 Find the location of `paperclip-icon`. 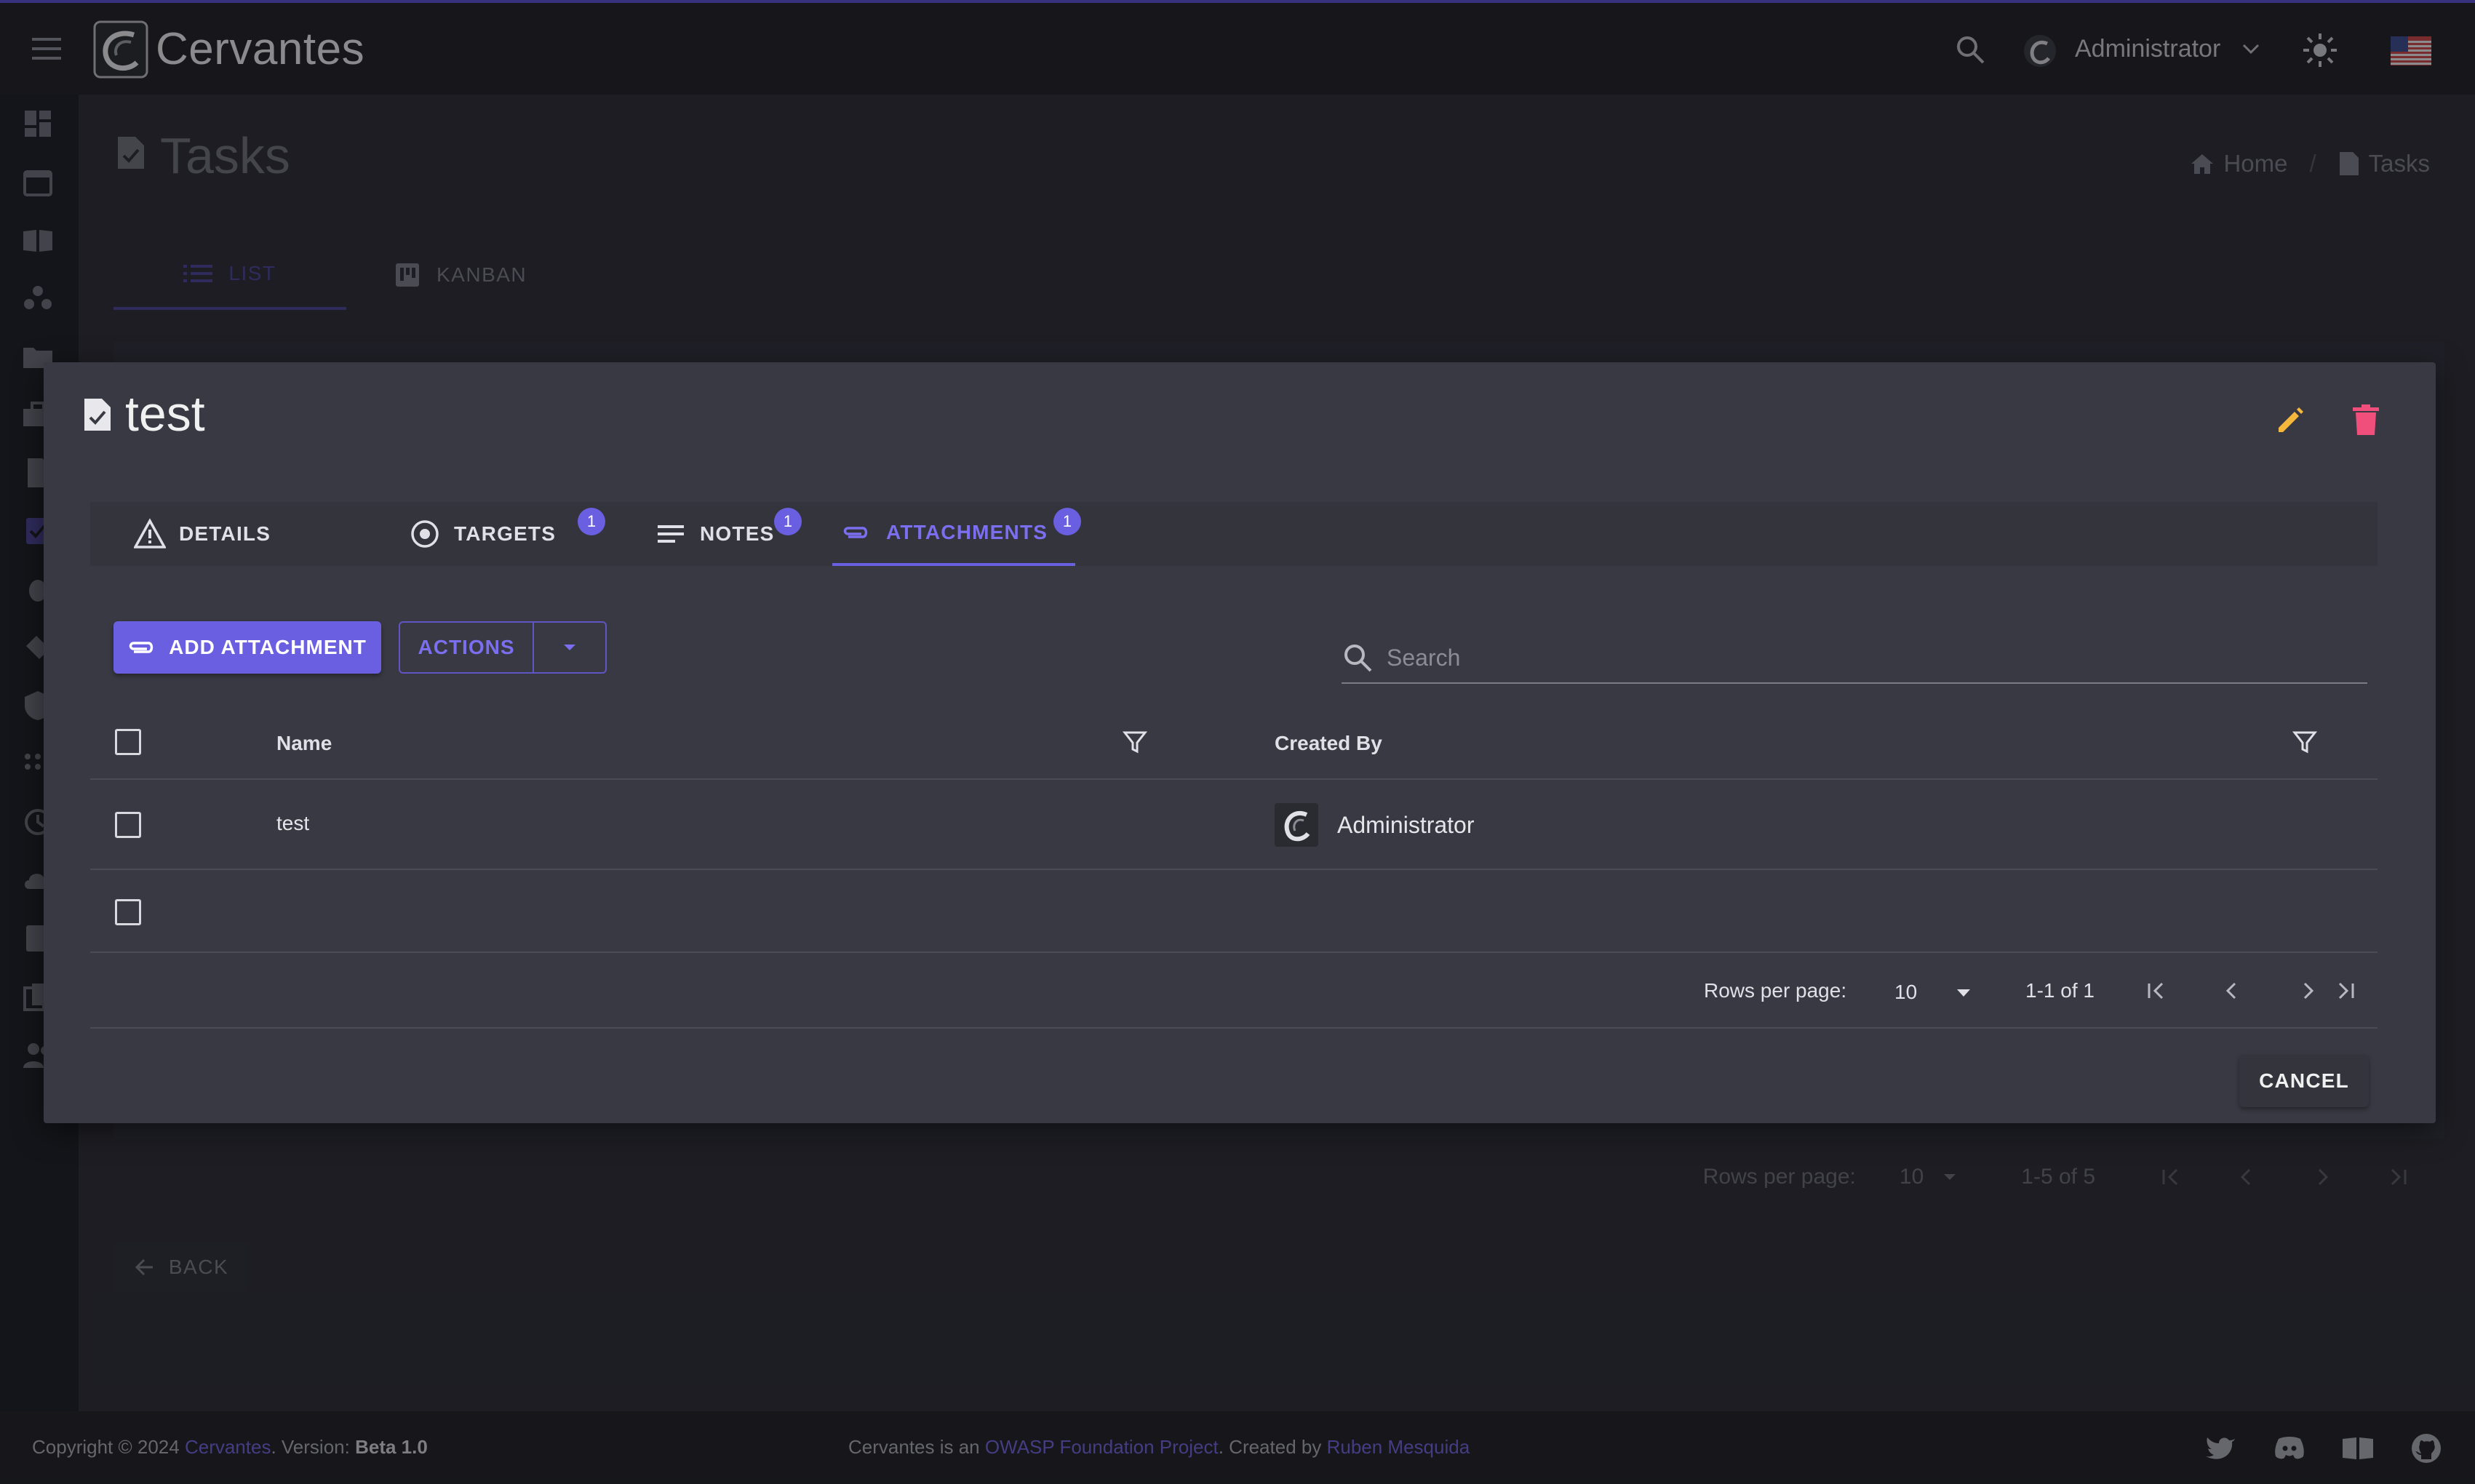

paperclip-icon is located at coordinates (142, 647).